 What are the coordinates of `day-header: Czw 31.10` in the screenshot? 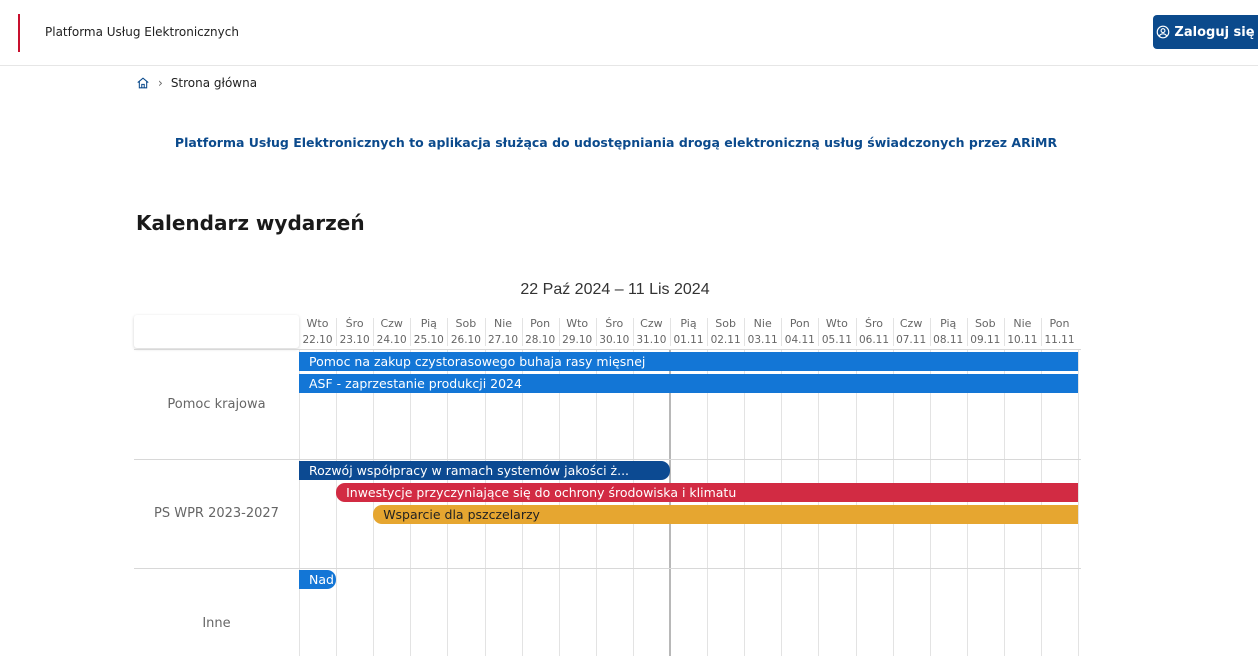 It's located at (651, 332).